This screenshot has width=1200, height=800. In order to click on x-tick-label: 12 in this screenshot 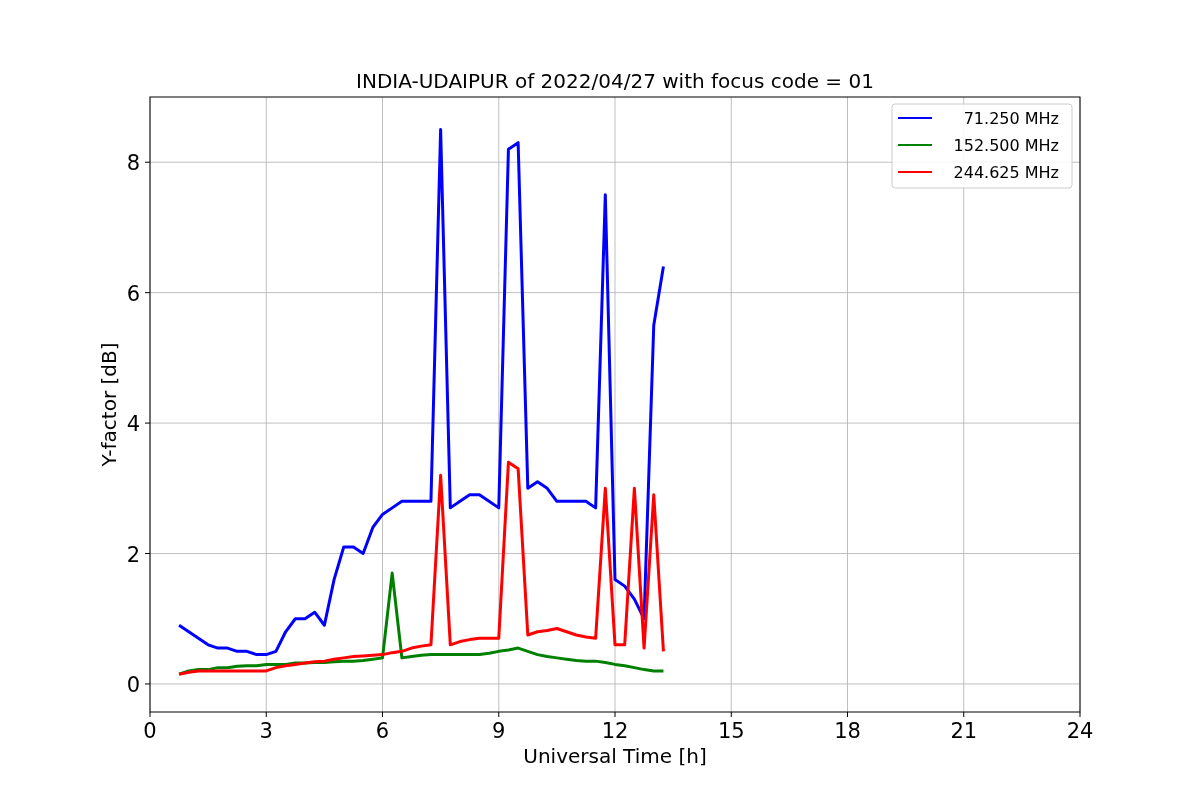, I will do `click(615, 731)`.